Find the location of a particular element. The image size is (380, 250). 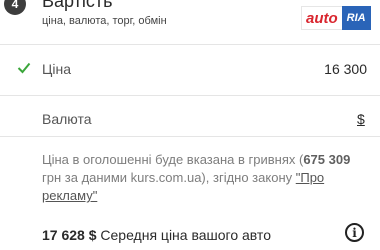

logo-auto-text: auto is located at coordinates (321, 18).